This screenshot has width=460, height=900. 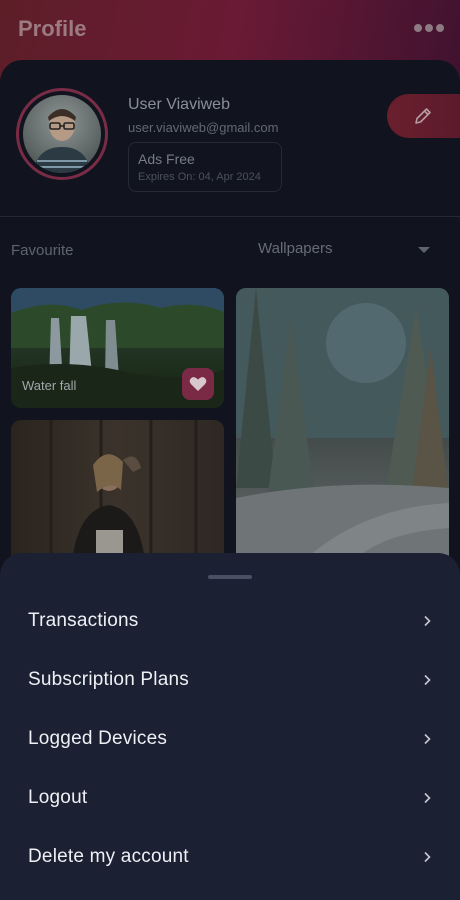 I want to click on category-value: Wallpapers, so click(x=295, y=248).